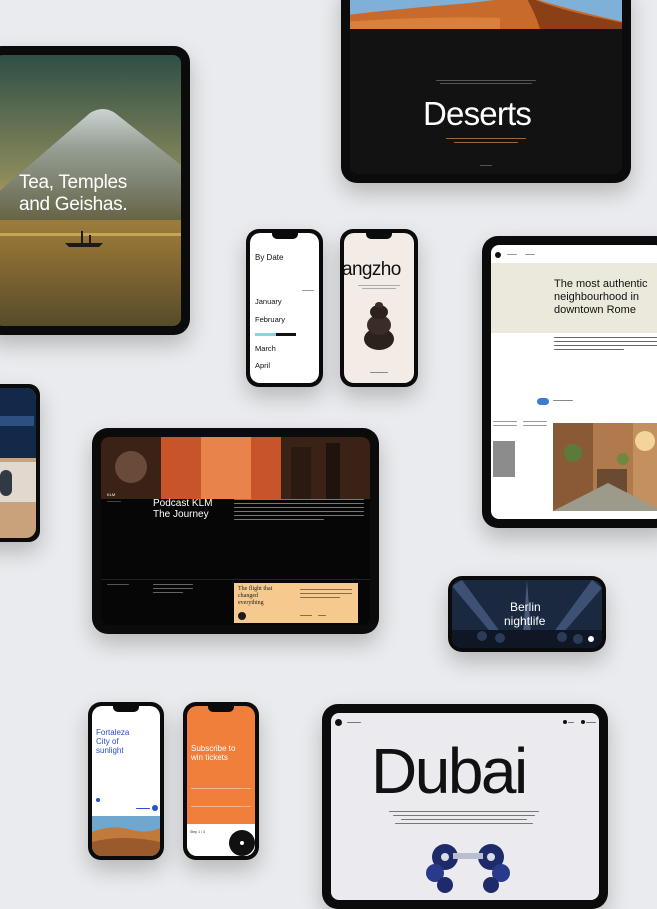 This screenshot has height=909, width=657. Describe the element at coordinates (183, 503) in the screenshot. I see `klm-title-line1: Podcast KLM` at that location.